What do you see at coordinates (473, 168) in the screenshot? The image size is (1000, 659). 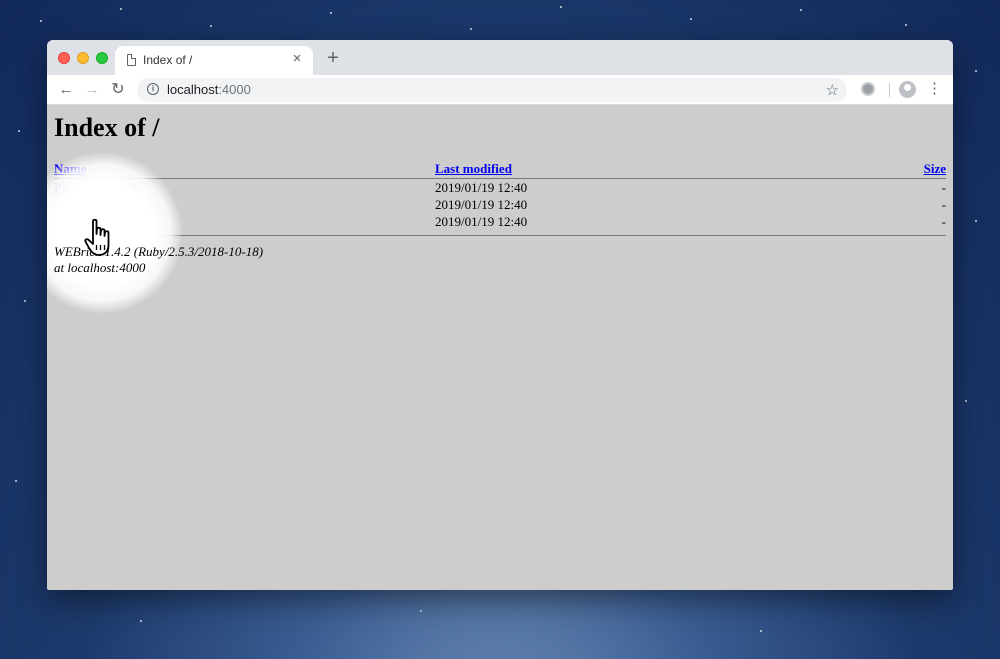 I see `sort-by-modified-link: Last modified` at bounding box center [473, 168].